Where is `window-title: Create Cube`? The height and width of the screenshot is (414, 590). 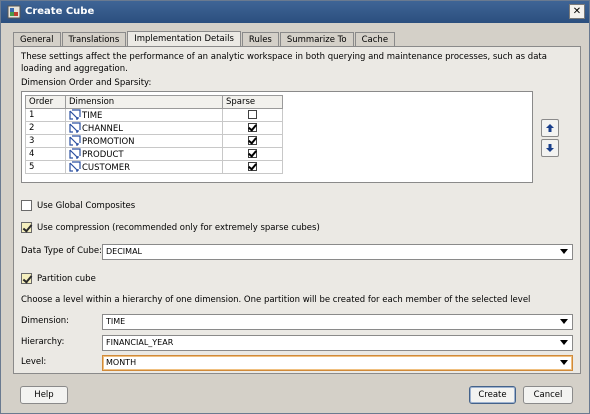 window-title: Create Cube is located at coordinates (60, 11).